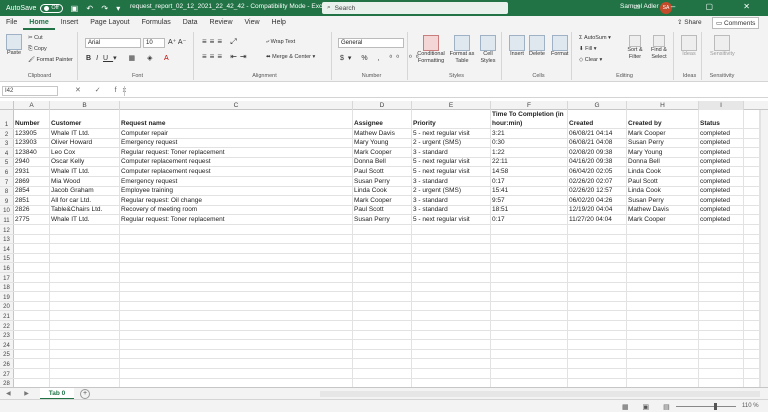  Describe the element at coordinates (736, 23) in the screenshot. I see `comments-button: ▭ Comments` at that location.